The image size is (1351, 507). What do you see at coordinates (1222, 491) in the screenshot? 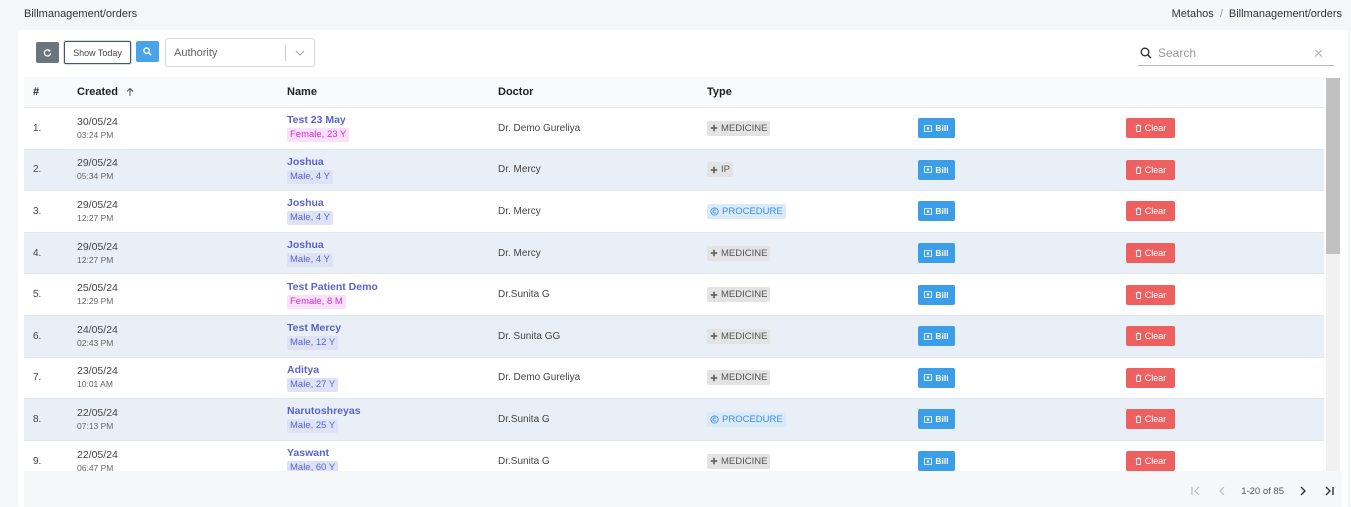
I see `prev-page-icon` at bounding box center [1222, 491].